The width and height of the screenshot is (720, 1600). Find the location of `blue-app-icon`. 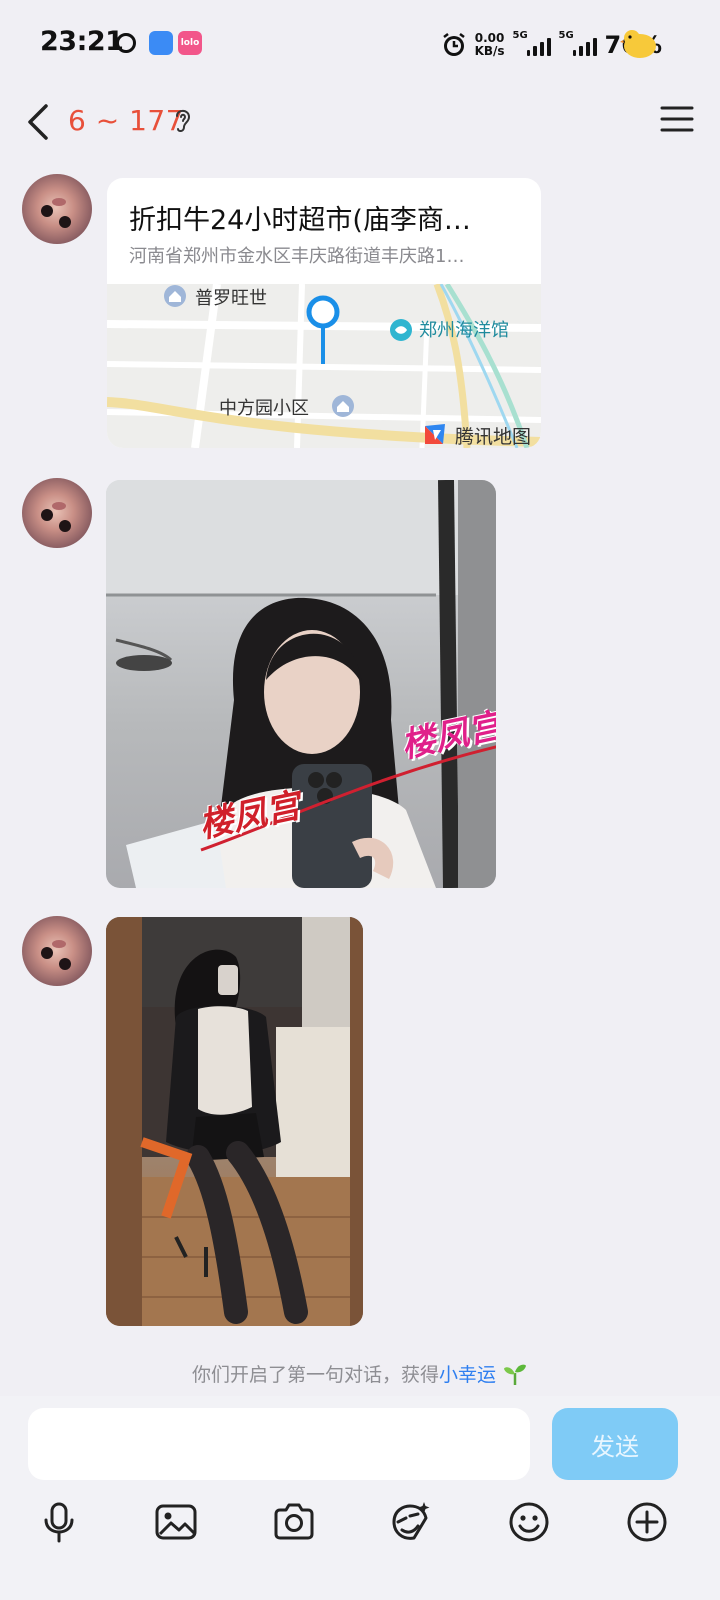

blue-app-icon is located at coordinates (161, 43).